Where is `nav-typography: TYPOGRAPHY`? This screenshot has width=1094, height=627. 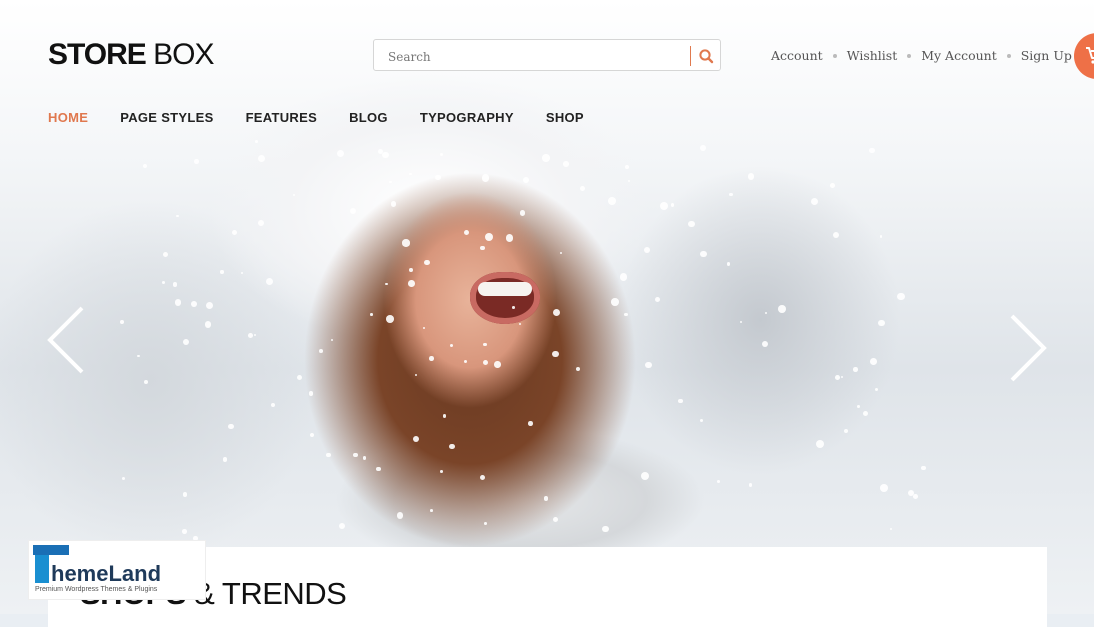
nav-typography: TYPOGRAPHY is located at coordinates (467, 117).